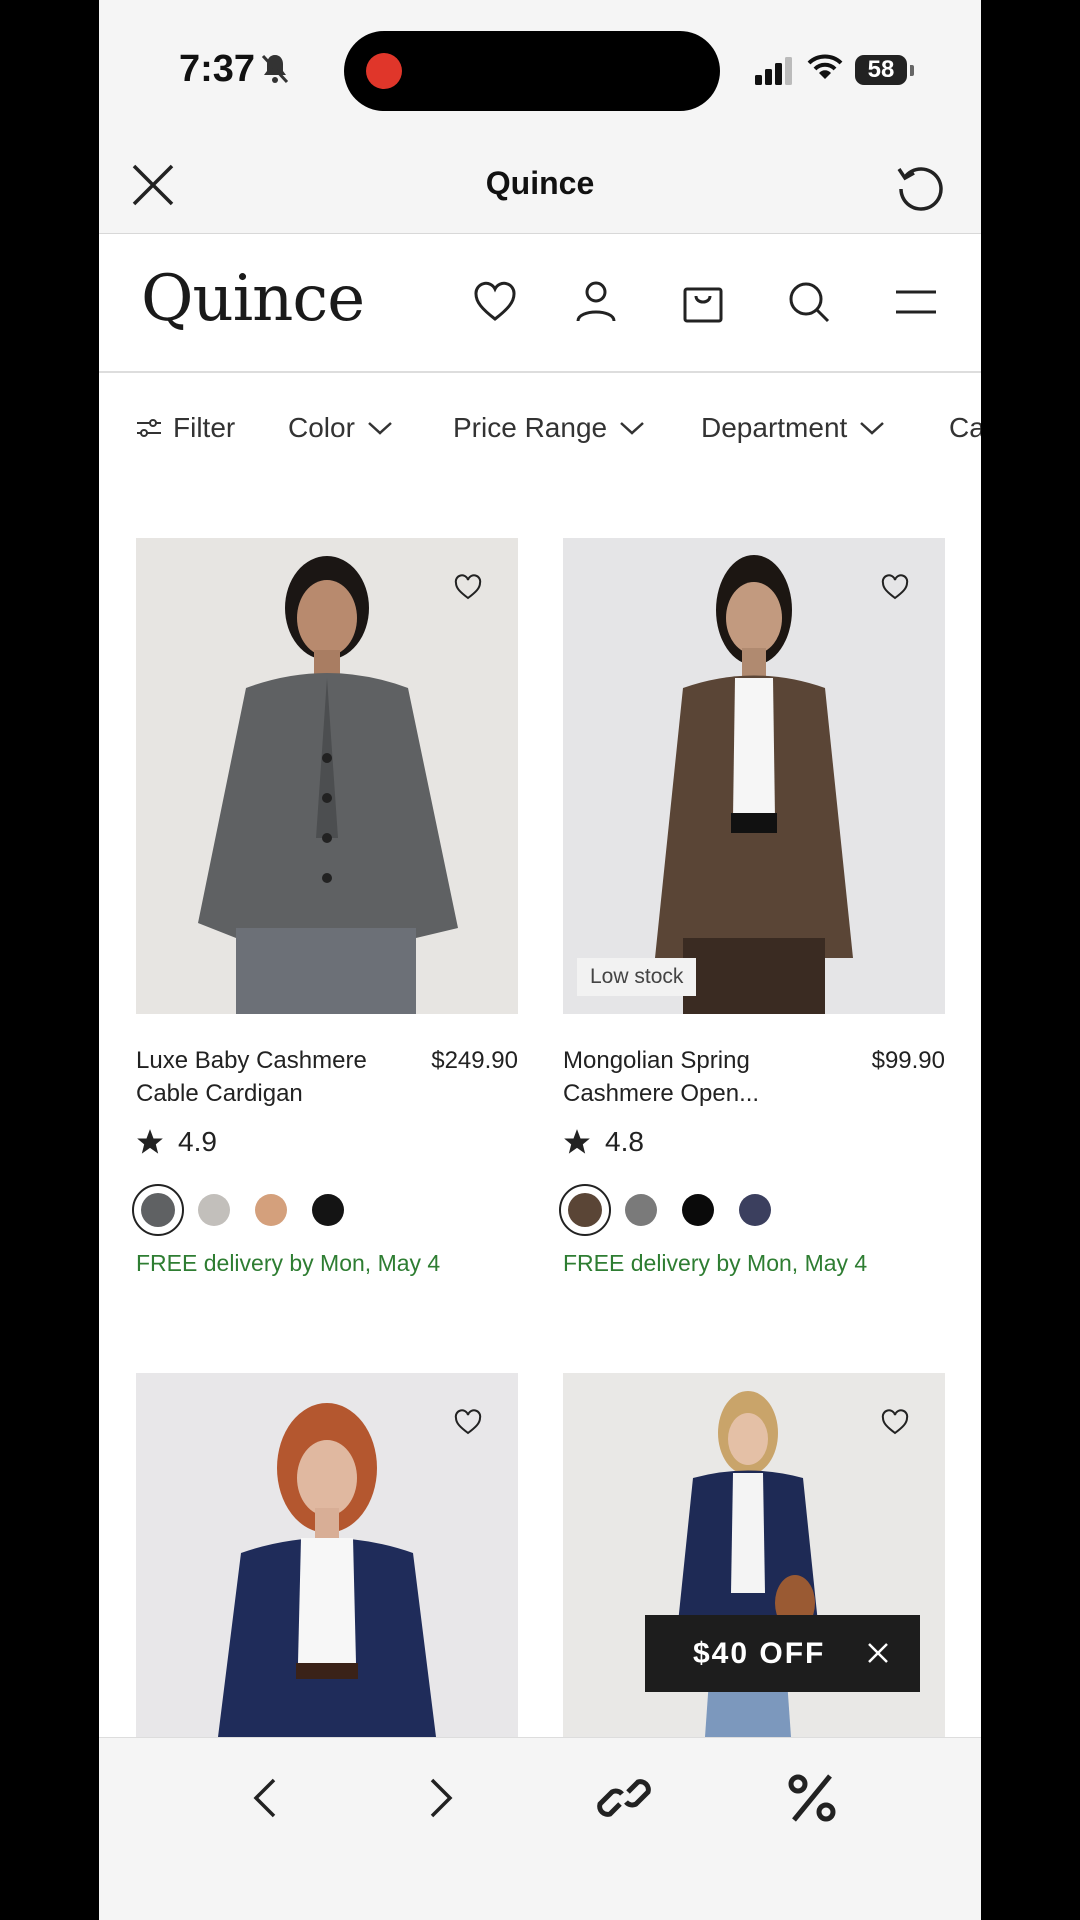  Describe the element at coordinates (532, 71) in the screenshot. I see `dynamic-island` at that location.